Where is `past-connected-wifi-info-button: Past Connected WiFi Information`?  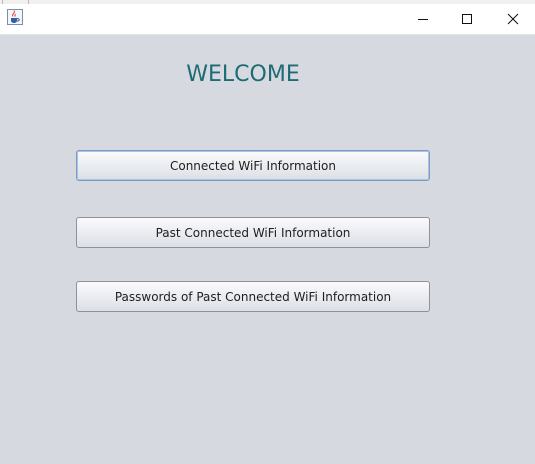
past-connected-wifi-info-button: Past Connected WiFi Information is located at coordinates (253, 232).